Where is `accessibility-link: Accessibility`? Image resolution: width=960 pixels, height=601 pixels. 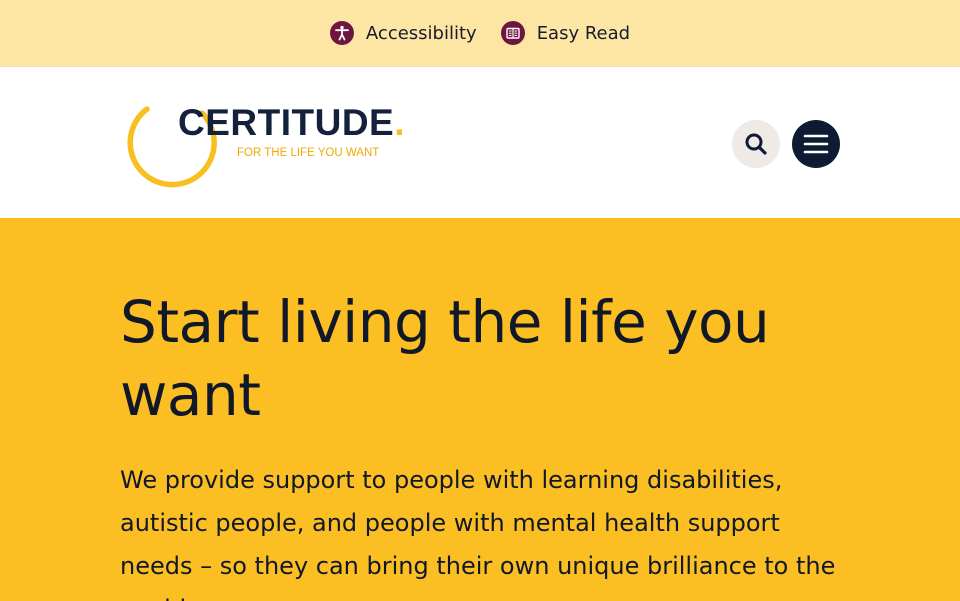
accessibility-link: Accessibility is located at coordinates (403, 33).